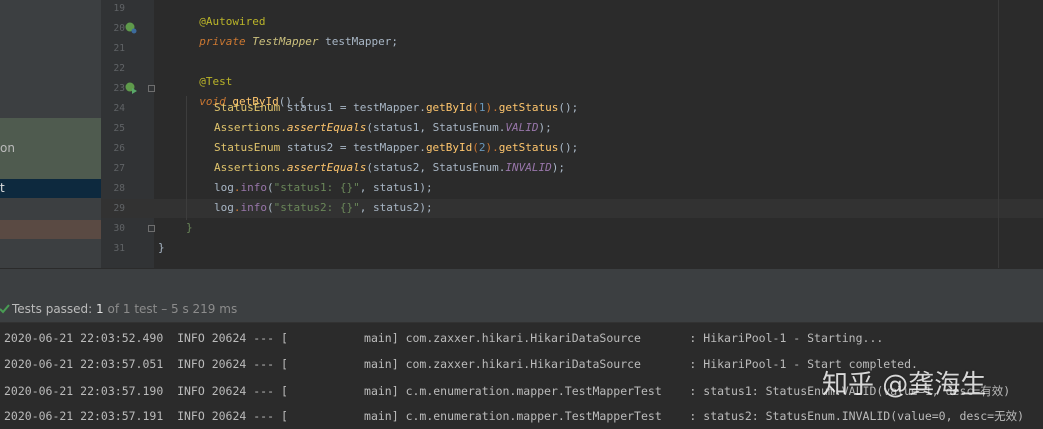 This screenshot has width=1043, height=429. Describe the element at coordinates (131, 88) in the screenshot. I see `run-test-icon` at that location.